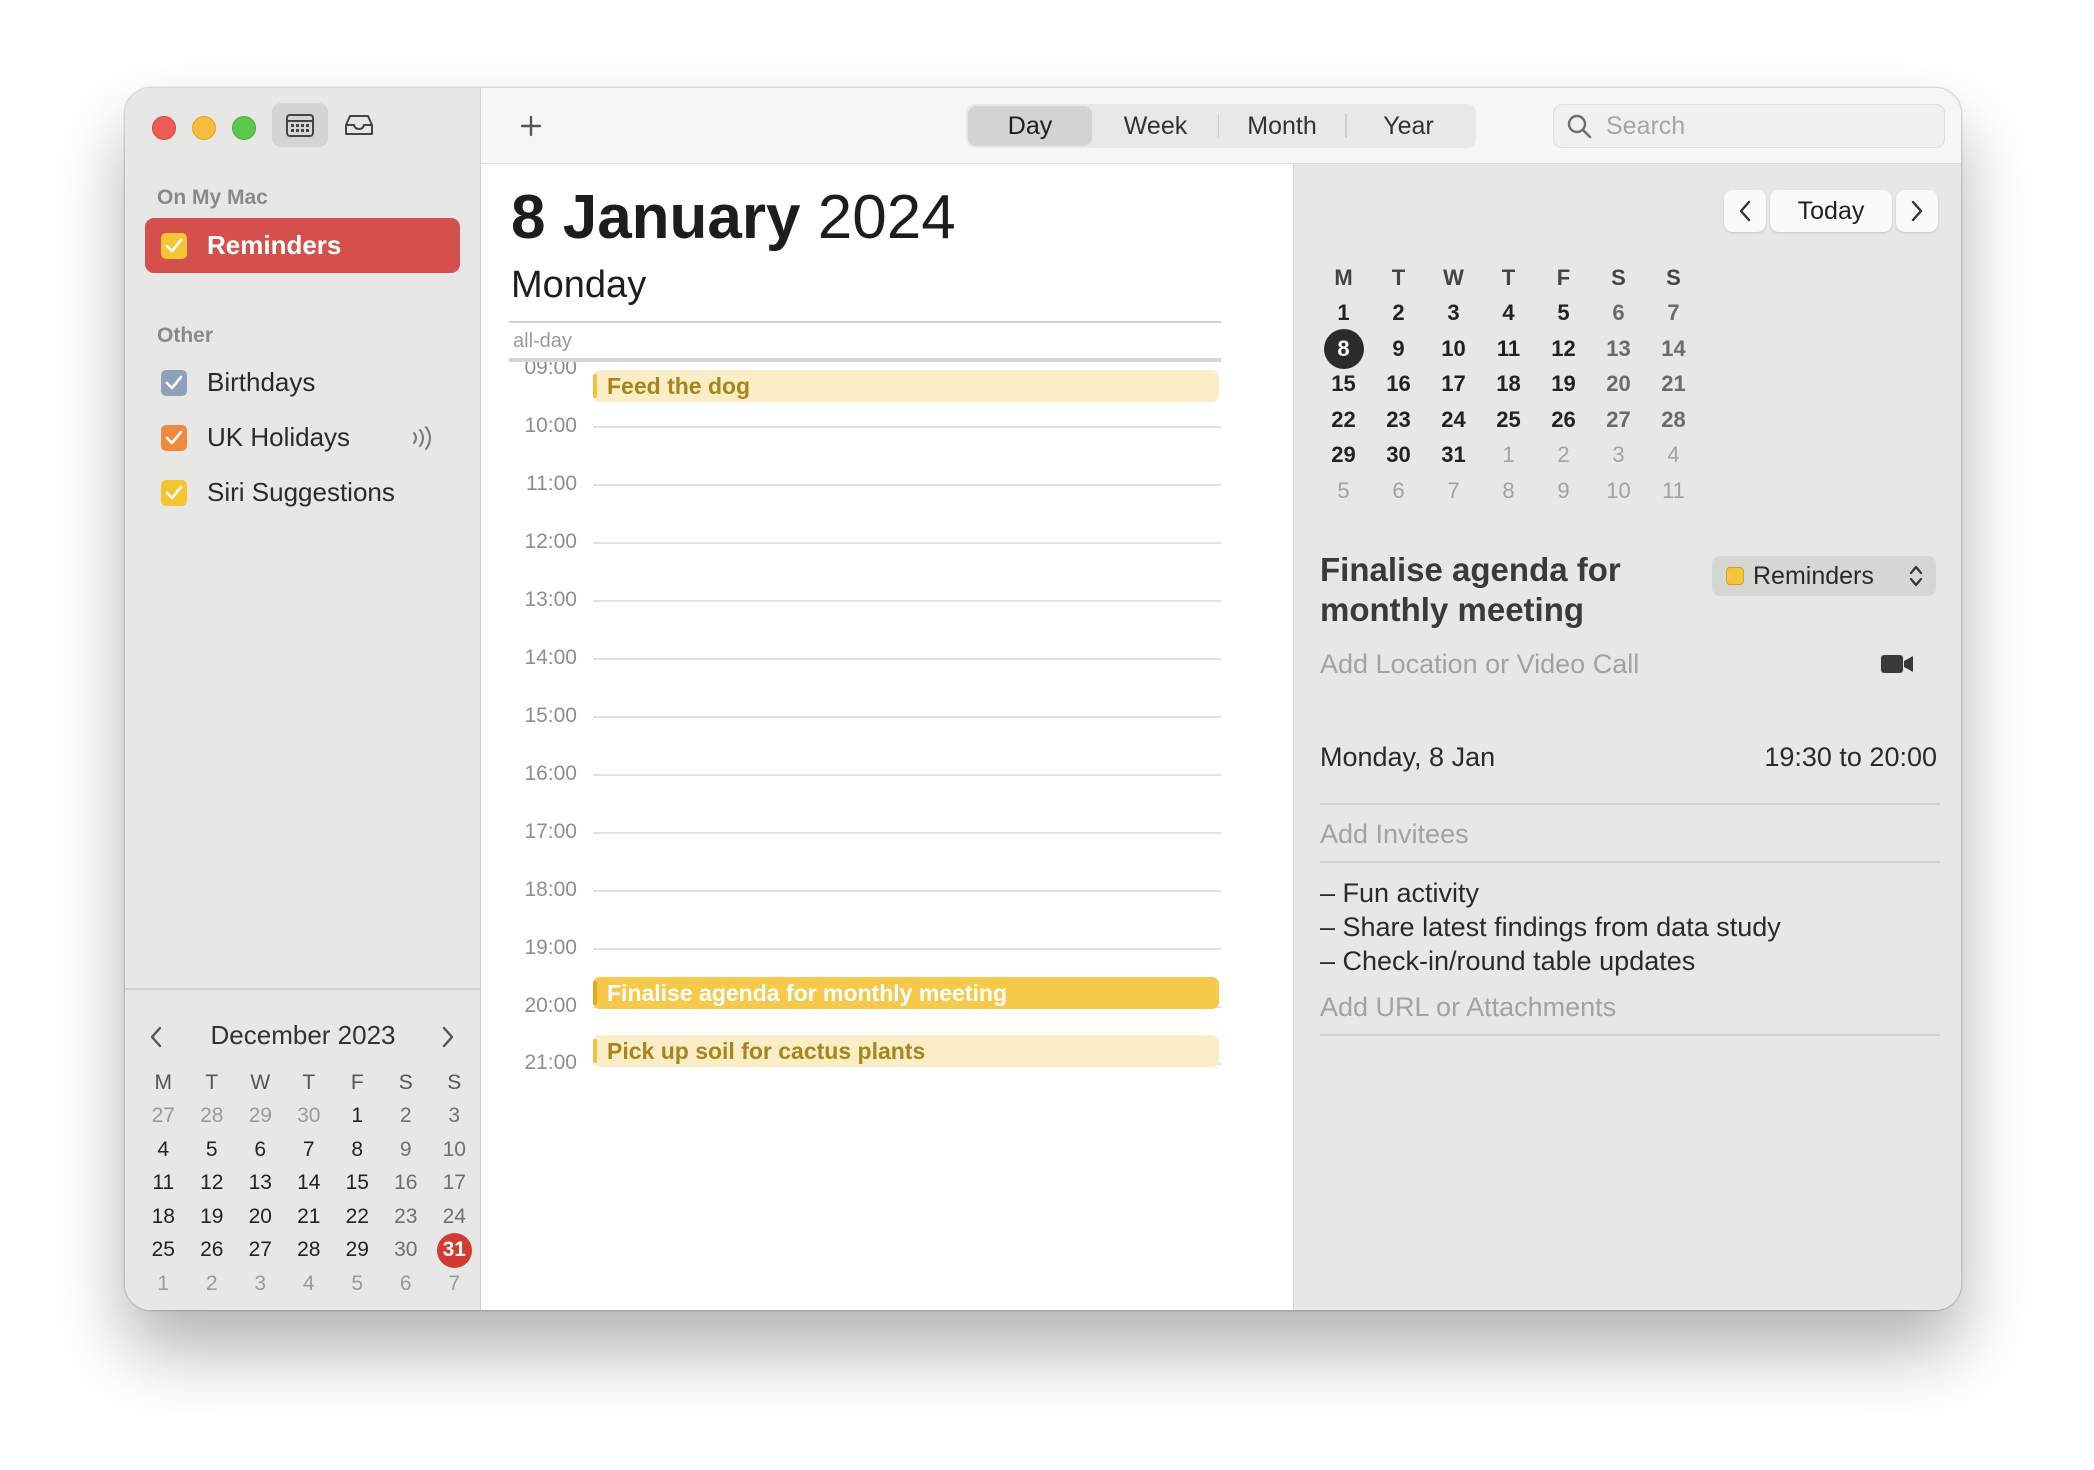  I want to click on add-event-button, so click(531, 126).